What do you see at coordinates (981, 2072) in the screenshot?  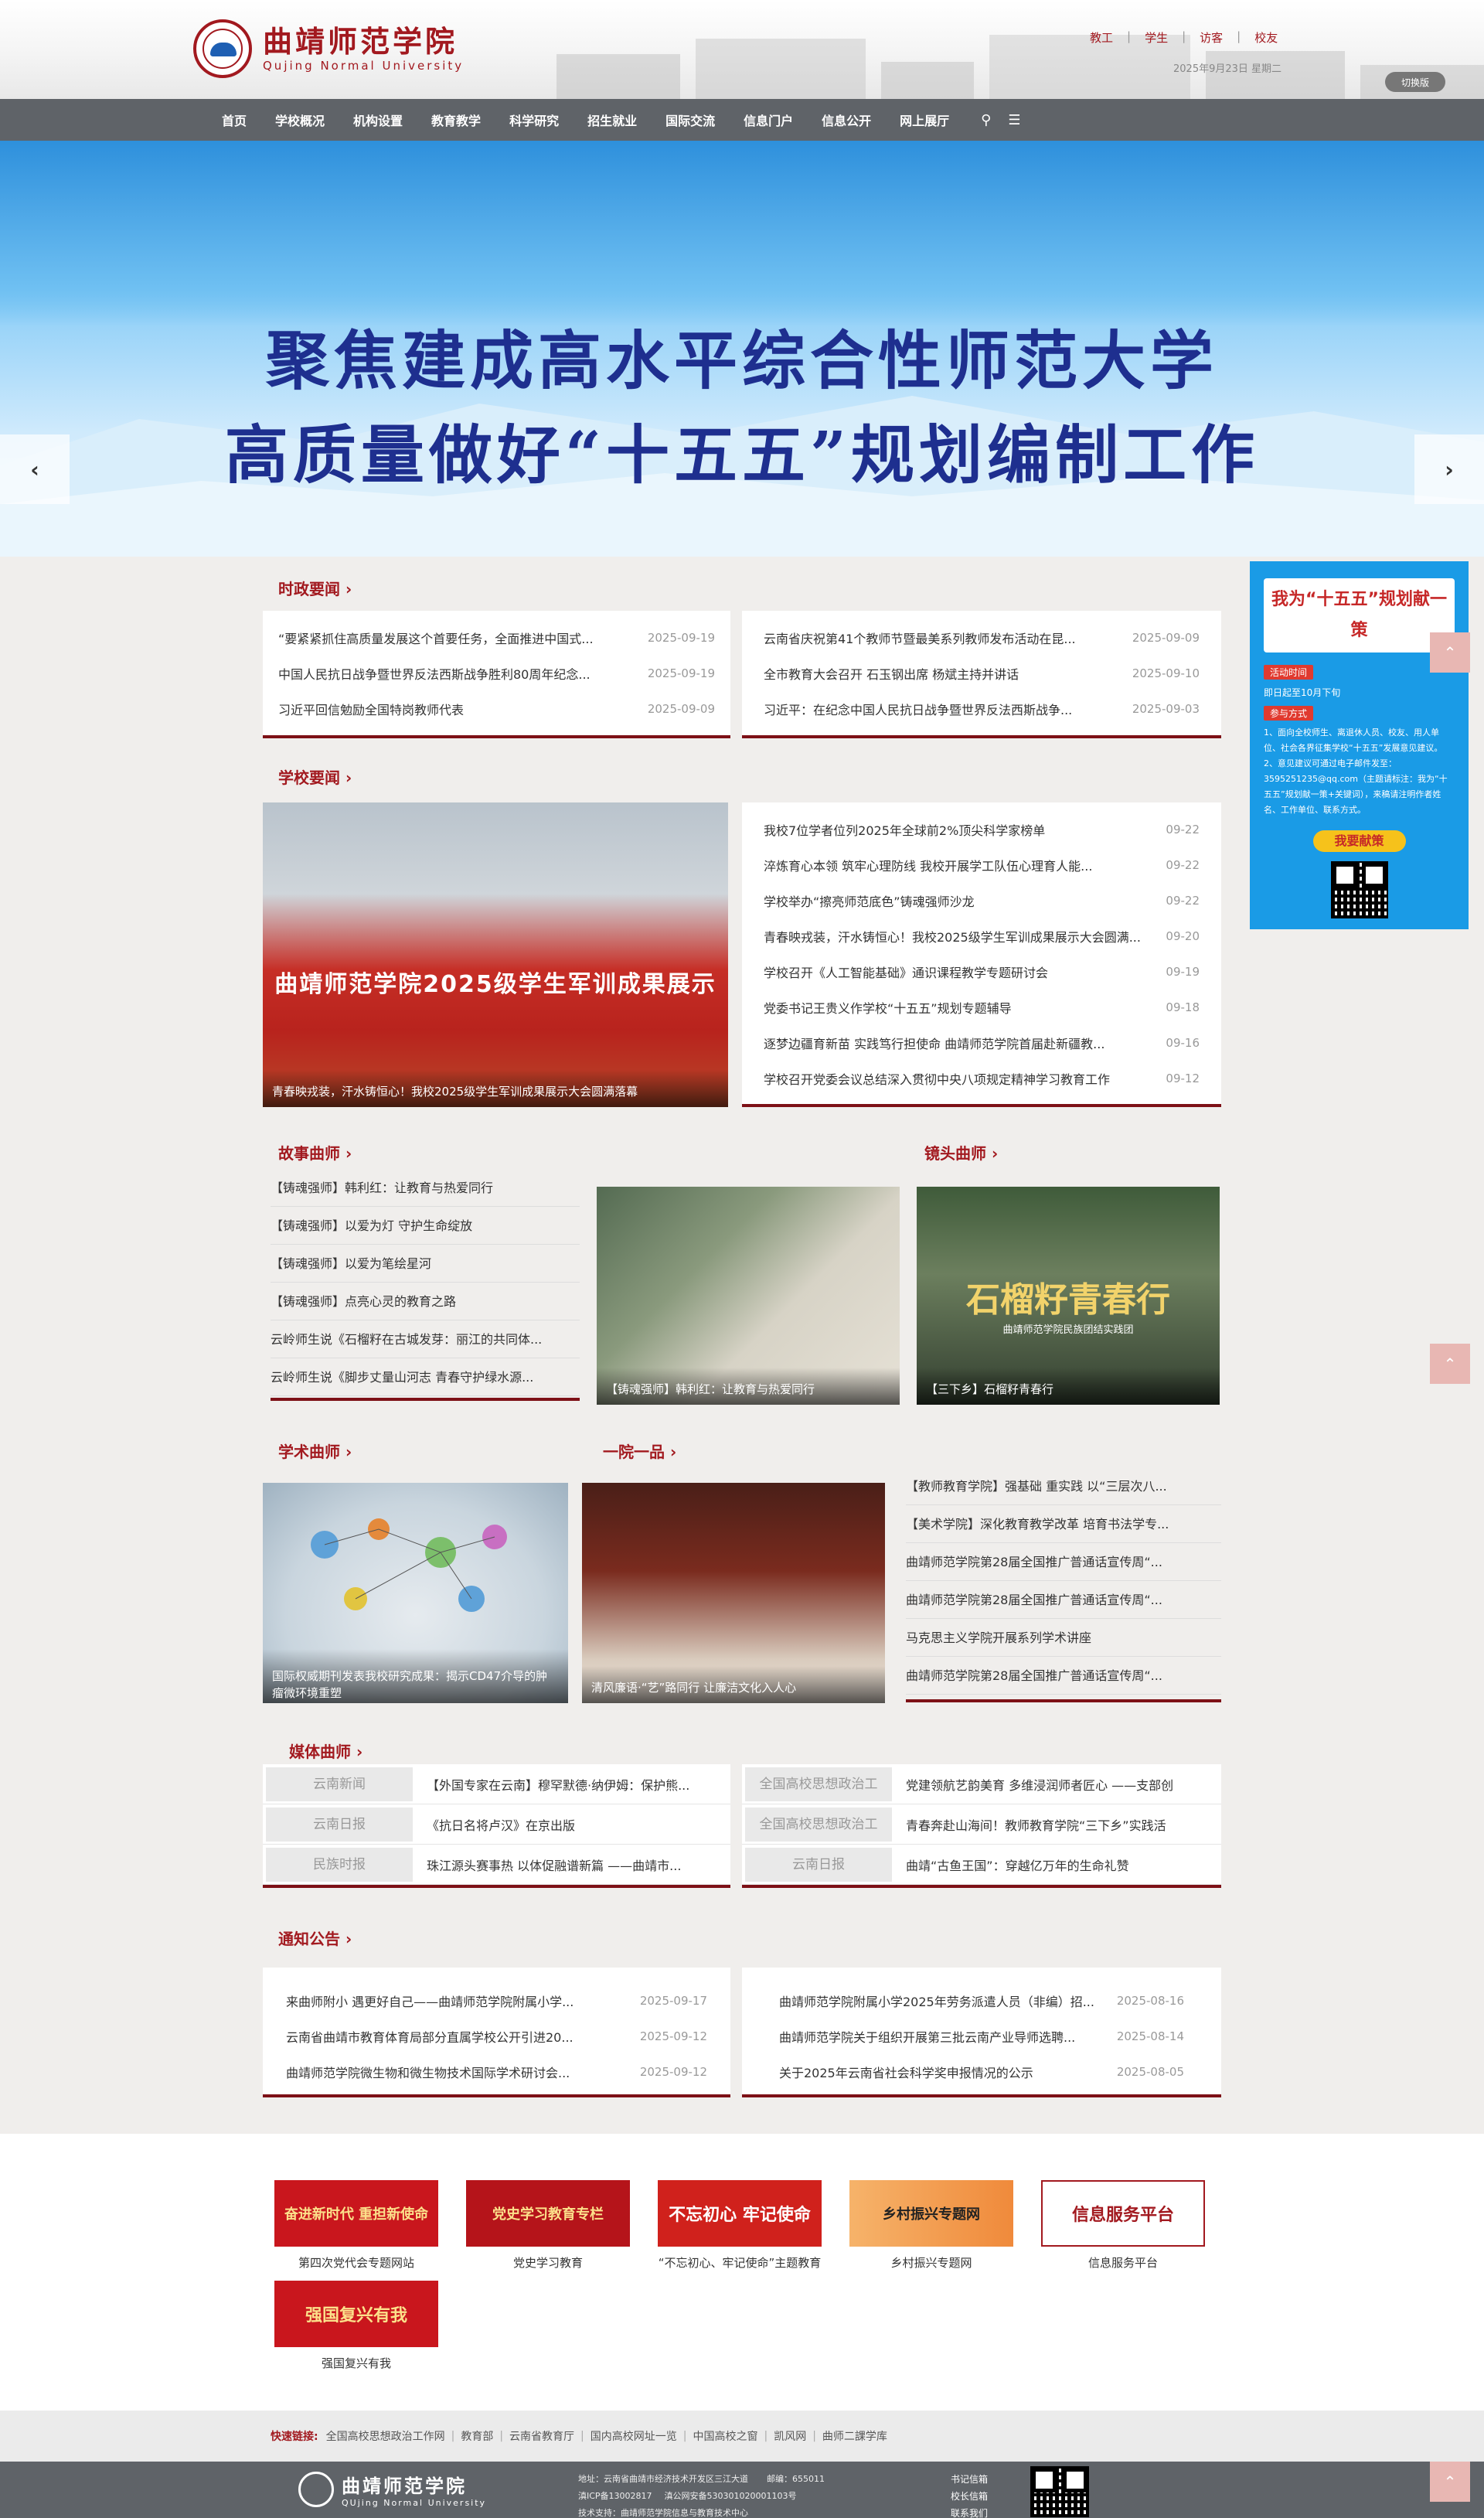 I see `list-item: 关于2025年云南省社会科学奖申报情况的公示 2025-08-05` at bounding box center [981, 2072].